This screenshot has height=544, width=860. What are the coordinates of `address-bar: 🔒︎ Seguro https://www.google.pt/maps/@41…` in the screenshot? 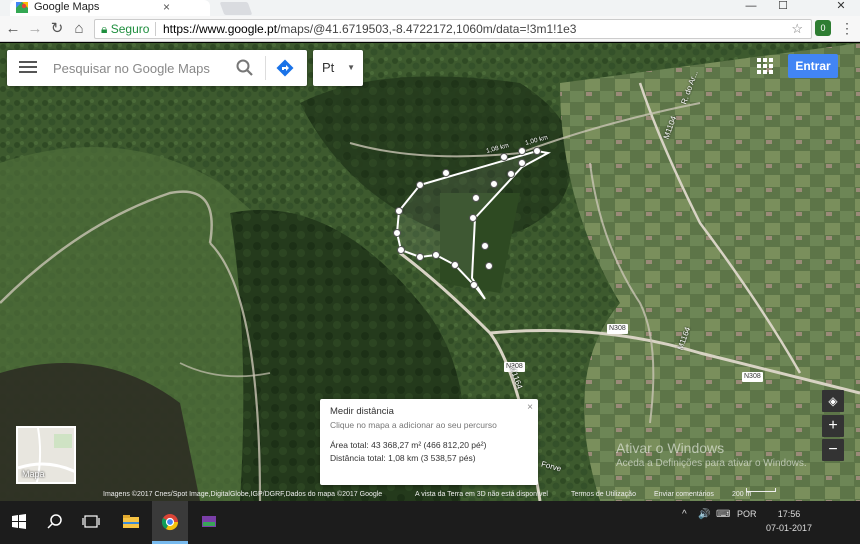 It's located at (453, 29).